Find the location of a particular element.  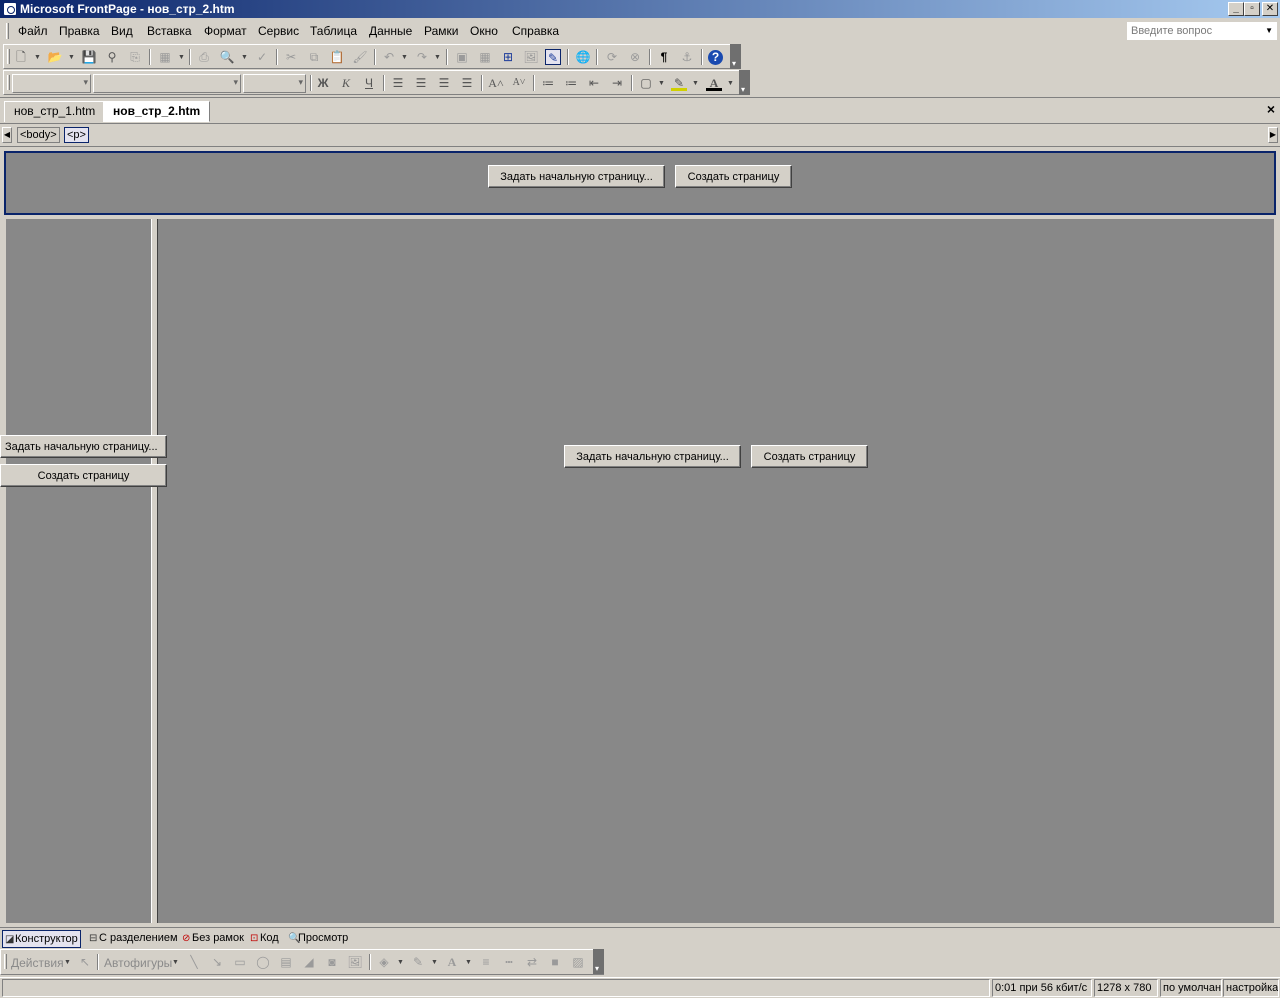

hyperlink-icon: 🌐 is located at coordinates (583, 57).